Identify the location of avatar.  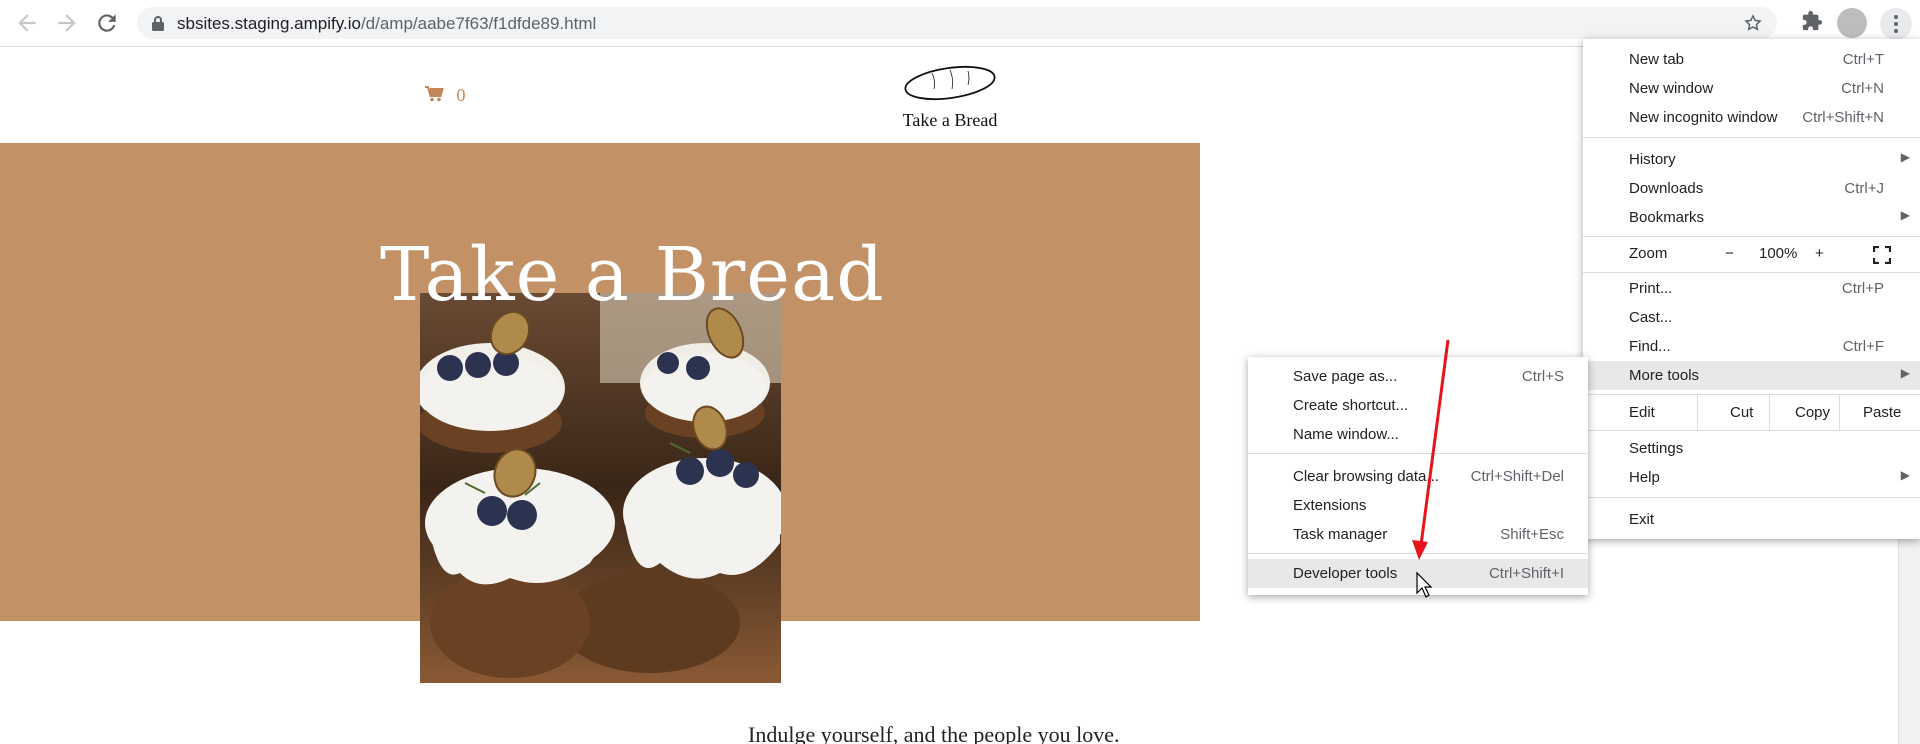
(1852, 23).